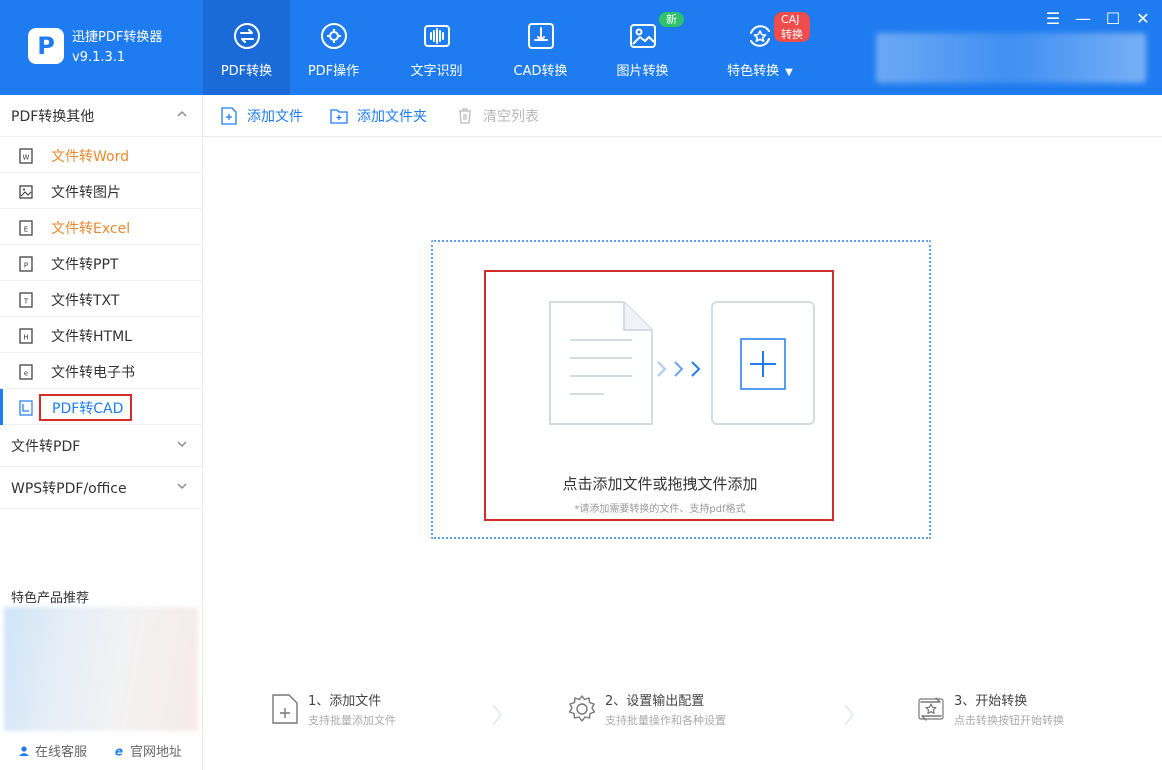 The height and width of the screenshot is (770, 1162). Describe the element at coordinates (333, 36) in the screenshot. I see `gear-circle-icon` at that location.